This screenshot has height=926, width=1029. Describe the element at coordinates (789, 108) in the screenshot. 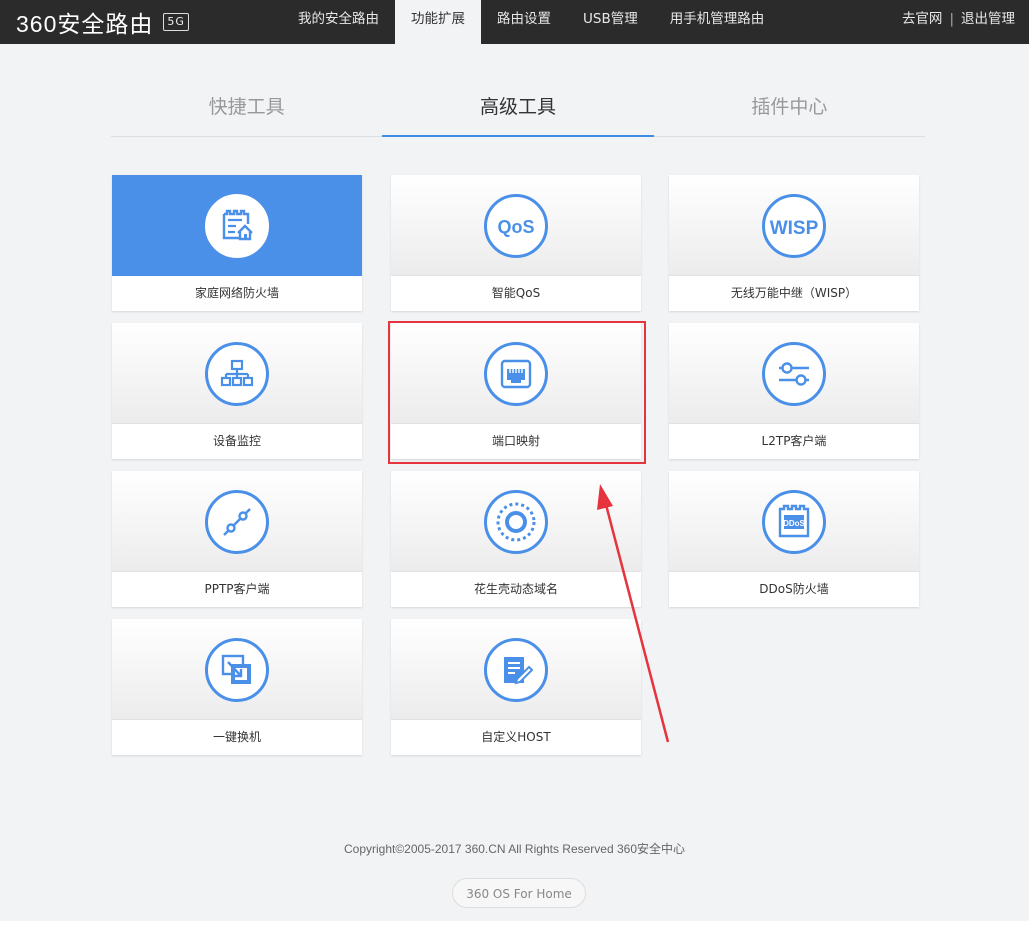

I see `tab-plugin-center: 插件中心` at that location.